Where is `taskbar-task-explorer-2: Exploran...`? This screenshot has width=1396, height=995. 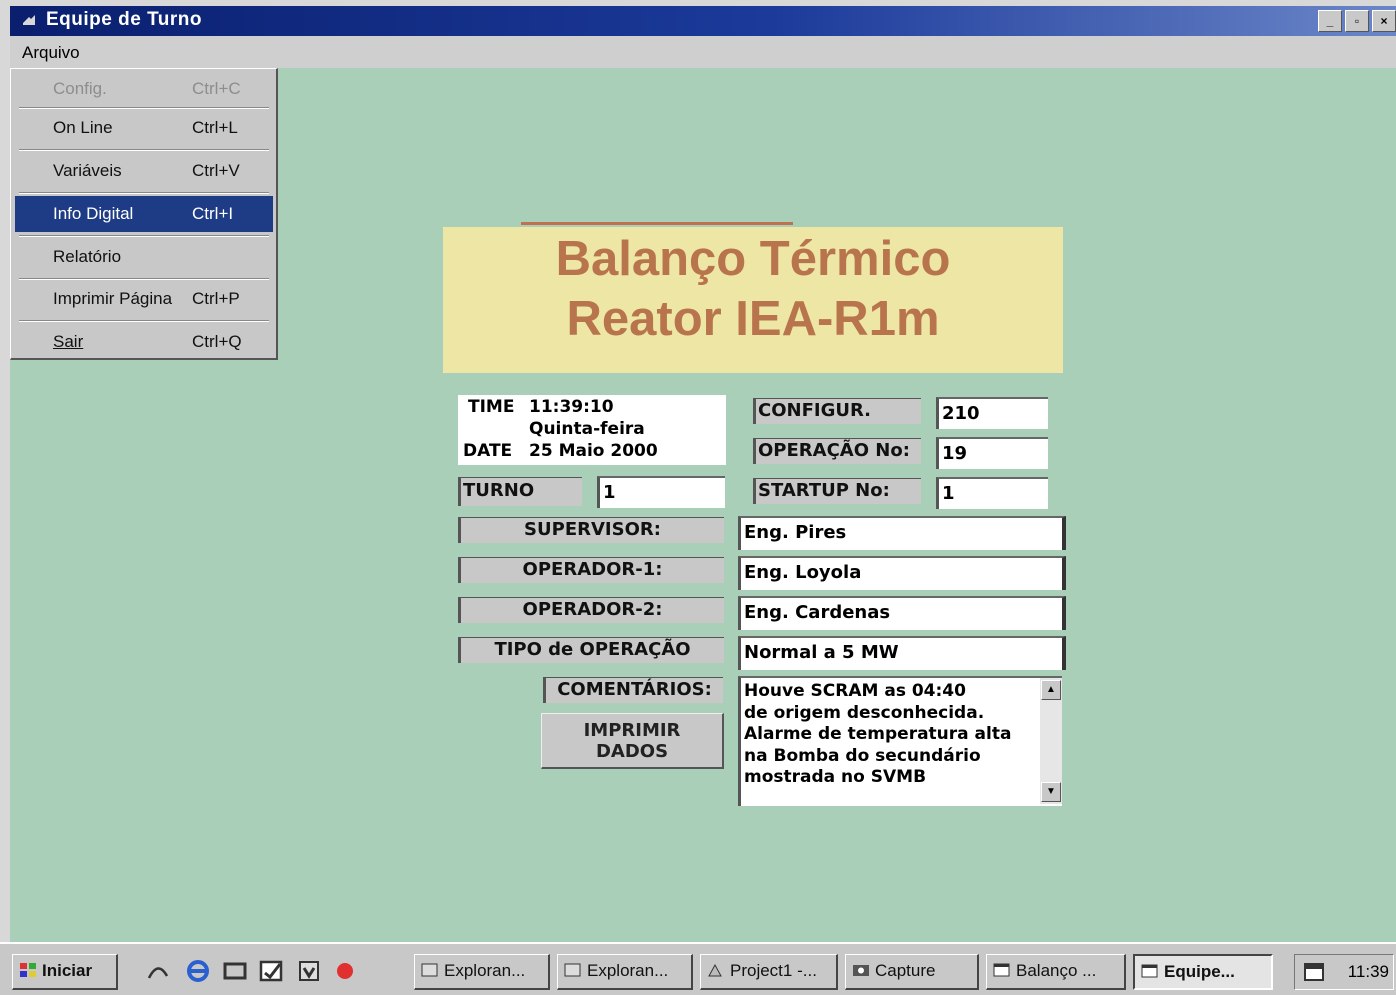 taskbar-task-explorer-2: Exploran... is located at coordinates (625, 972).